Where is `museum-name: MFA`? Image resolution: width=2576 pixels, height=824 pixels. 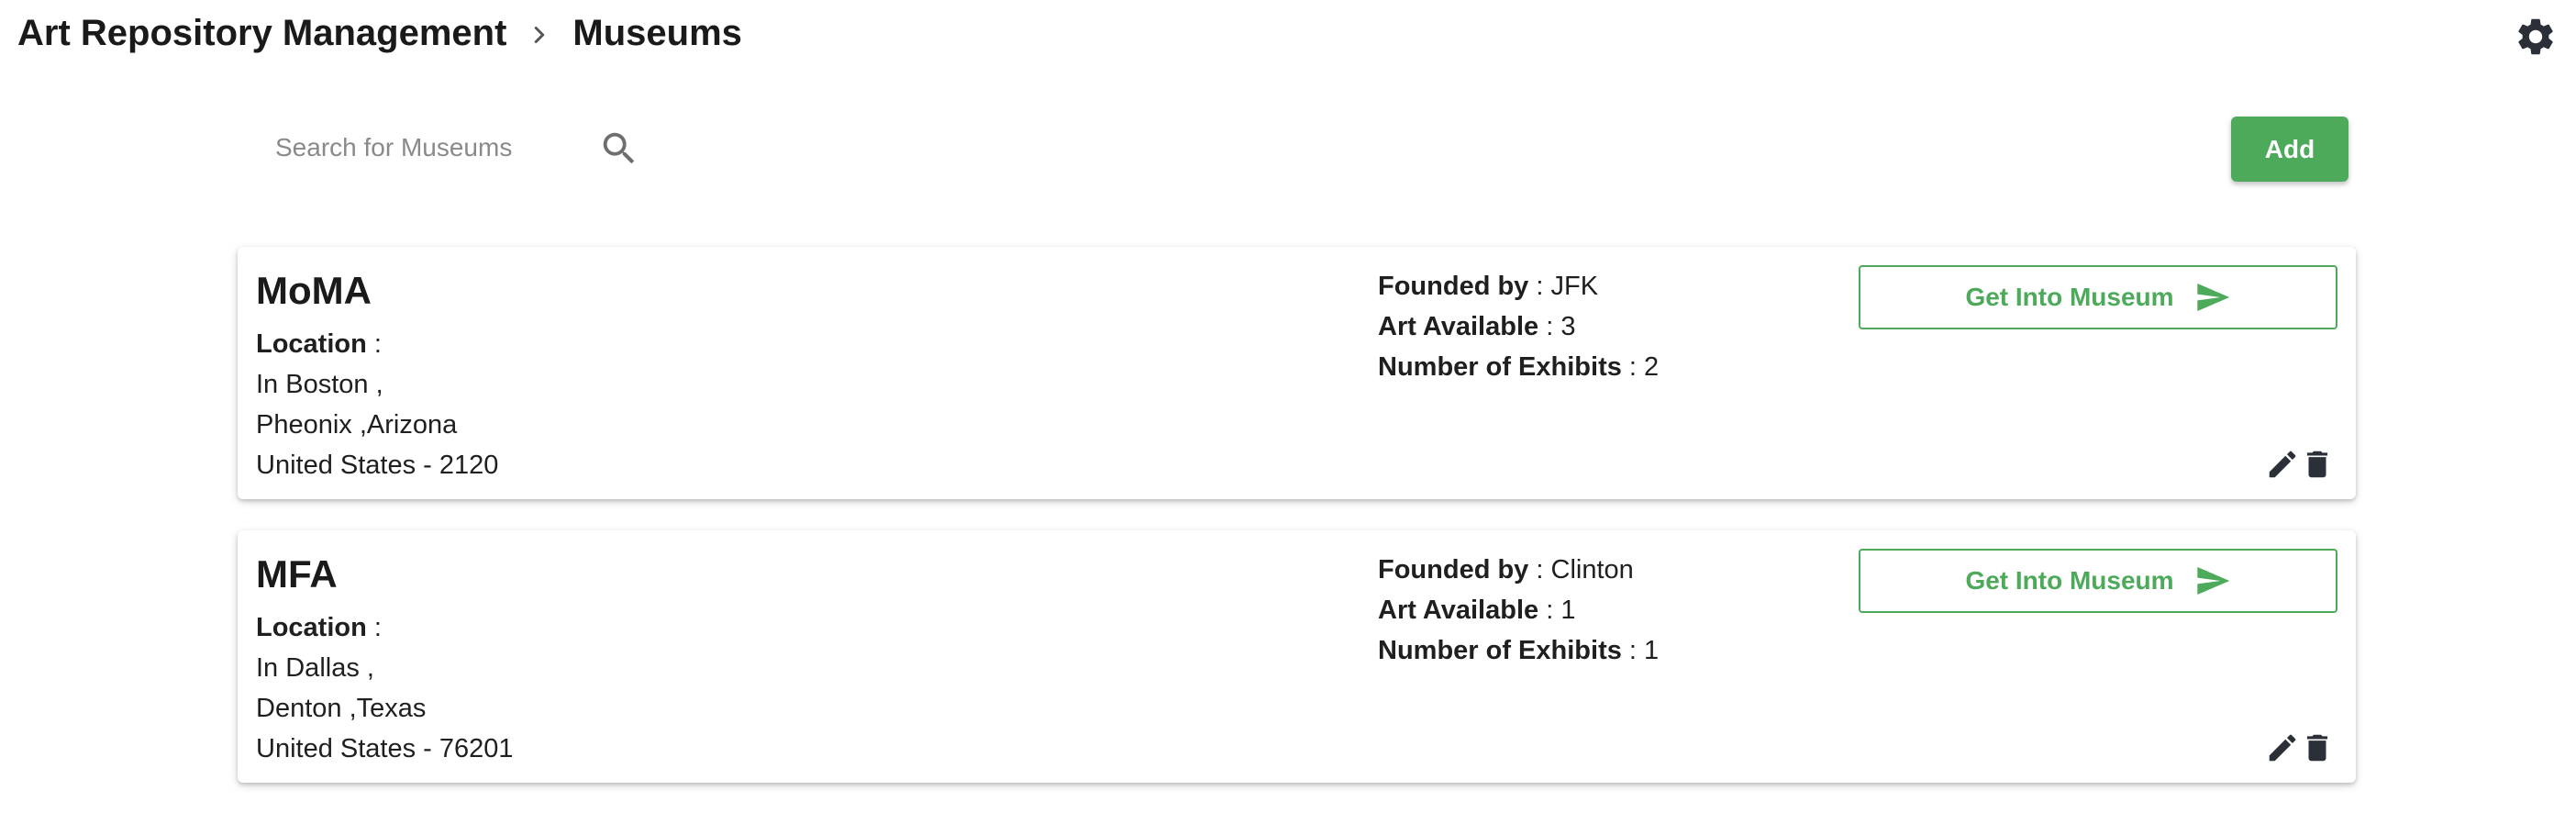
museum-name: MFA is located at coordinates (297, 574).